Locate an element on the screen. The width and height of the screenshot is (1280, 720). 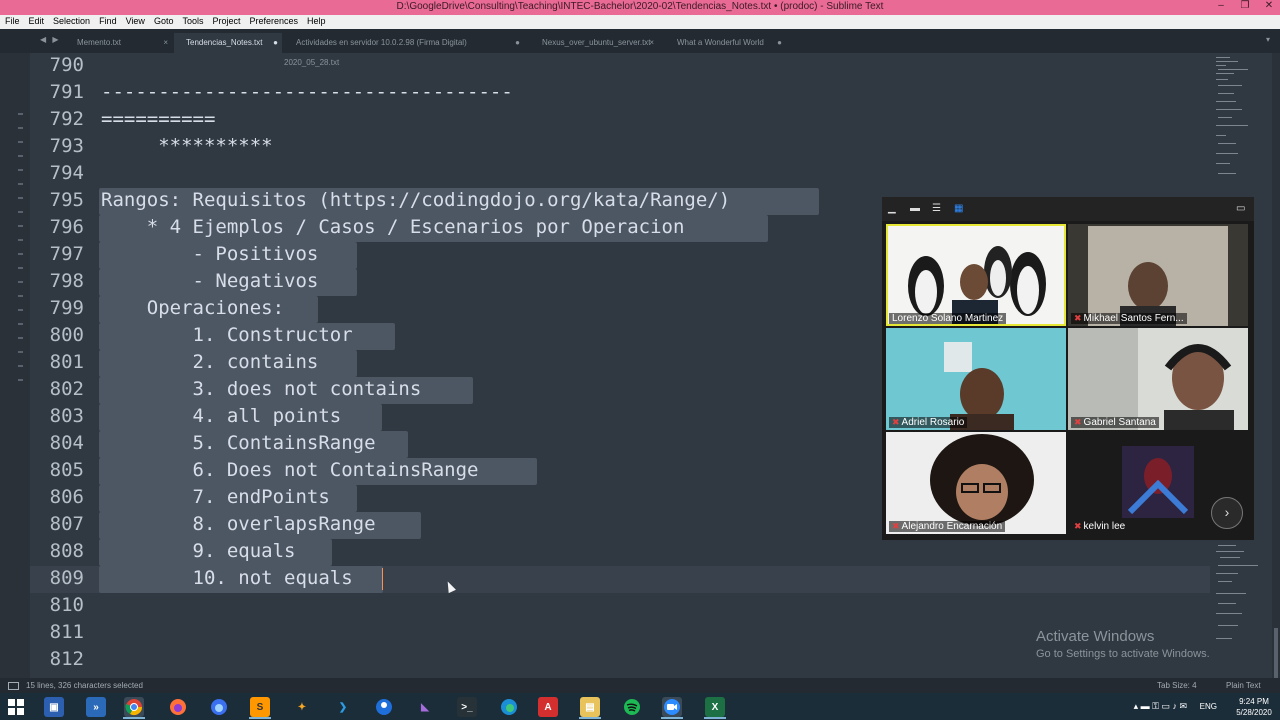
menu-goto: Goto is located at coordinates (163, 22).